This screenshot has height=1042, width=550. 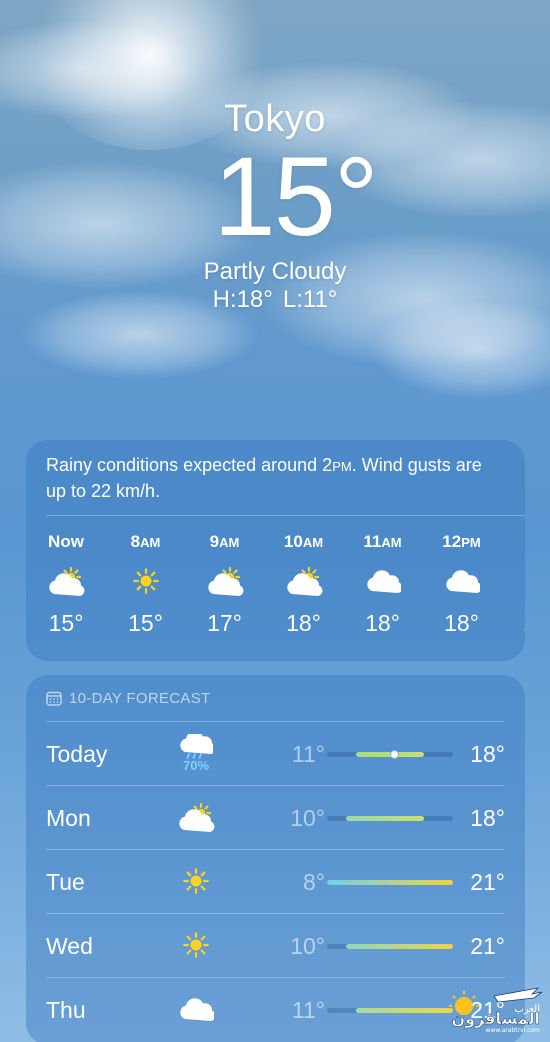 I want to click on forecast-header: 10-DAY FORECAST, so click(x=275, y=698).